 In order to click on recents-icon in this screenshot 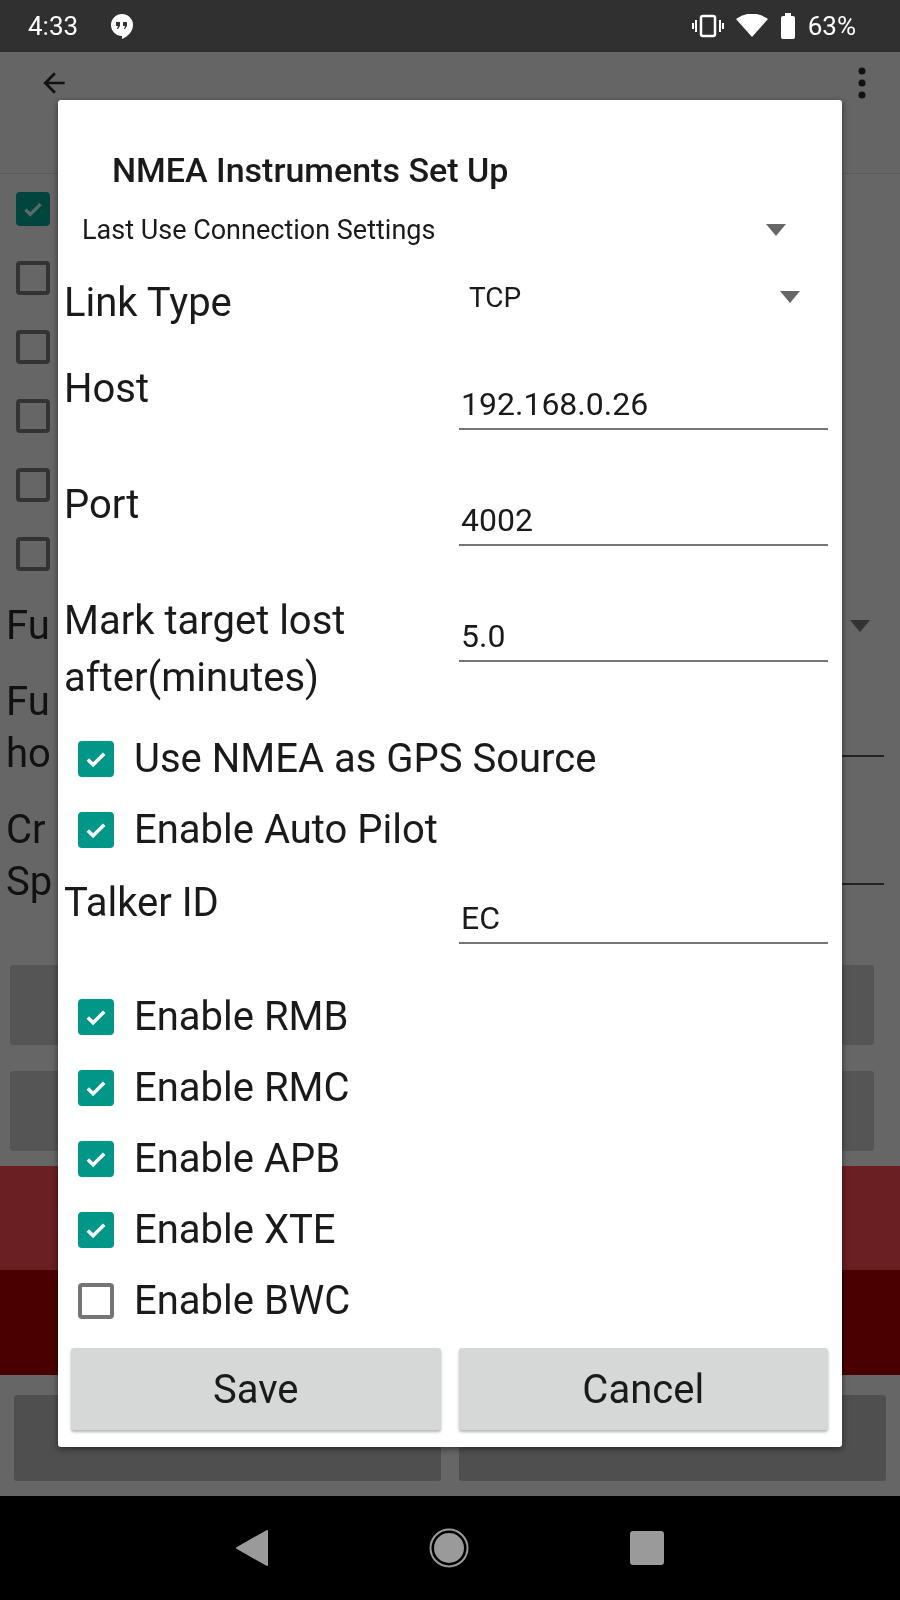, I will do `click(647, 1548)`.